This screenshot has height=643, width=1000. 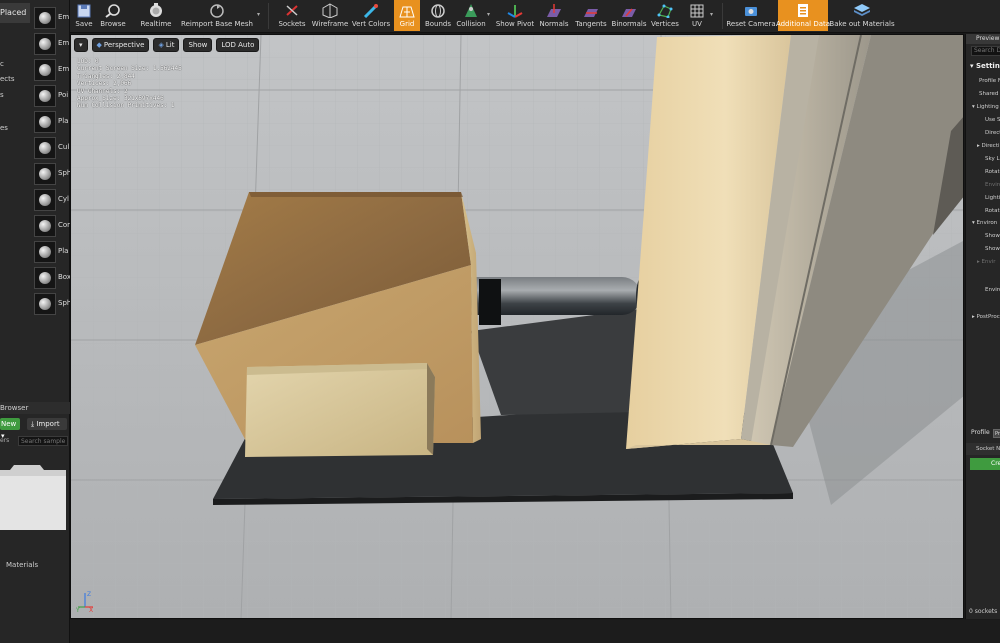 What do you see at coordinates (22, 565) in the screenshot?
I see `folder-label: Materials` at bounding box center [22, 565].